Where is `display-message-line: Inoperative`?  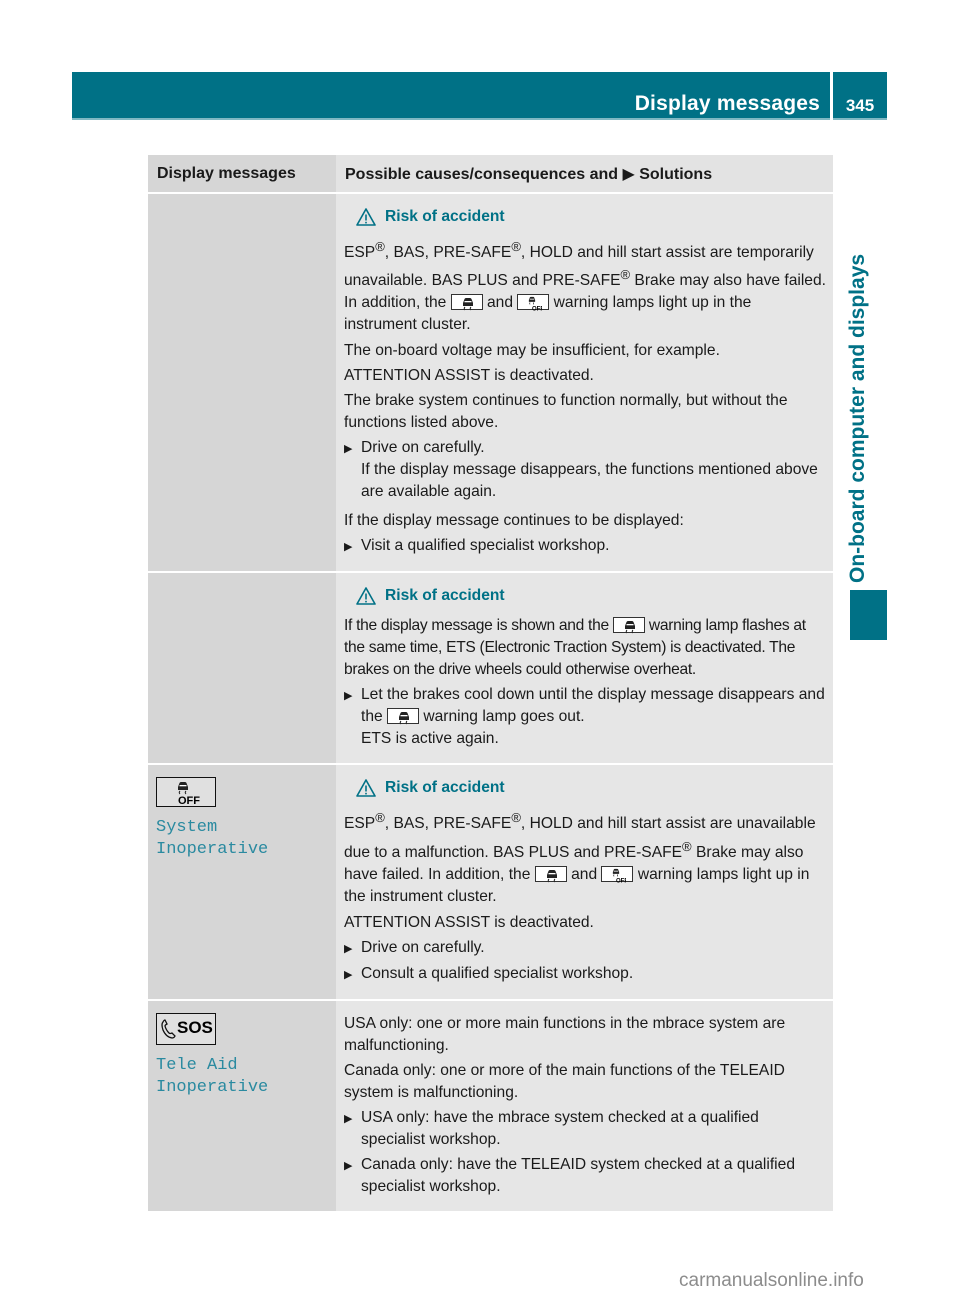 display-message-line: Inoperative is located at coordinates (212, 1087).